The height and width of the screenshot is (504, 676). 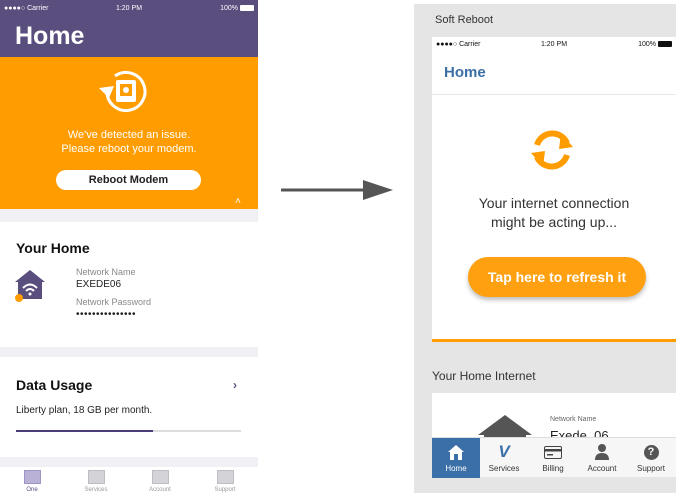 What do you see at coordinates (106, 314) in the screenshot?
I see `network-password-value: •••••••••••••••` at bounding box center [106, 314].